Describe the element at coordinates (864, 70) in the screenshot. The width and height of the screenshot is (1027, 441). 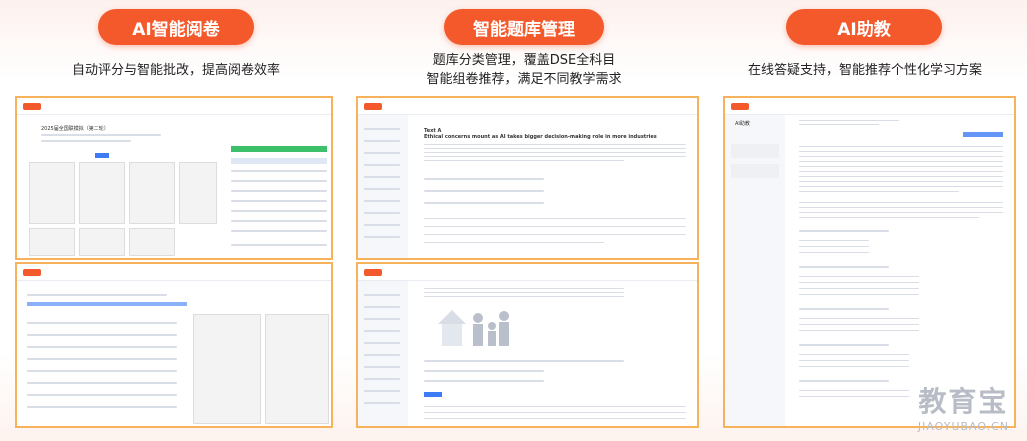
I see `section-subtitle-ai-assistant: 在线答疑支持，智能推荐个性化学习方案` at that location.